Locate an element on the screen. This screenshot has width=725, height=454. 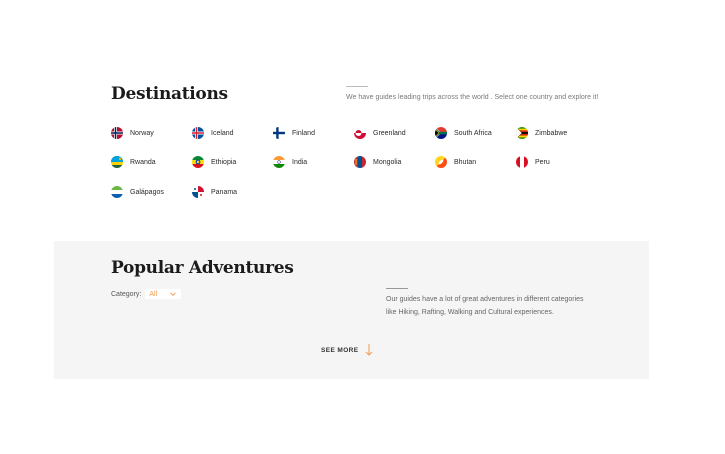
category-selected-value: All is located at coordinates (153, 294).